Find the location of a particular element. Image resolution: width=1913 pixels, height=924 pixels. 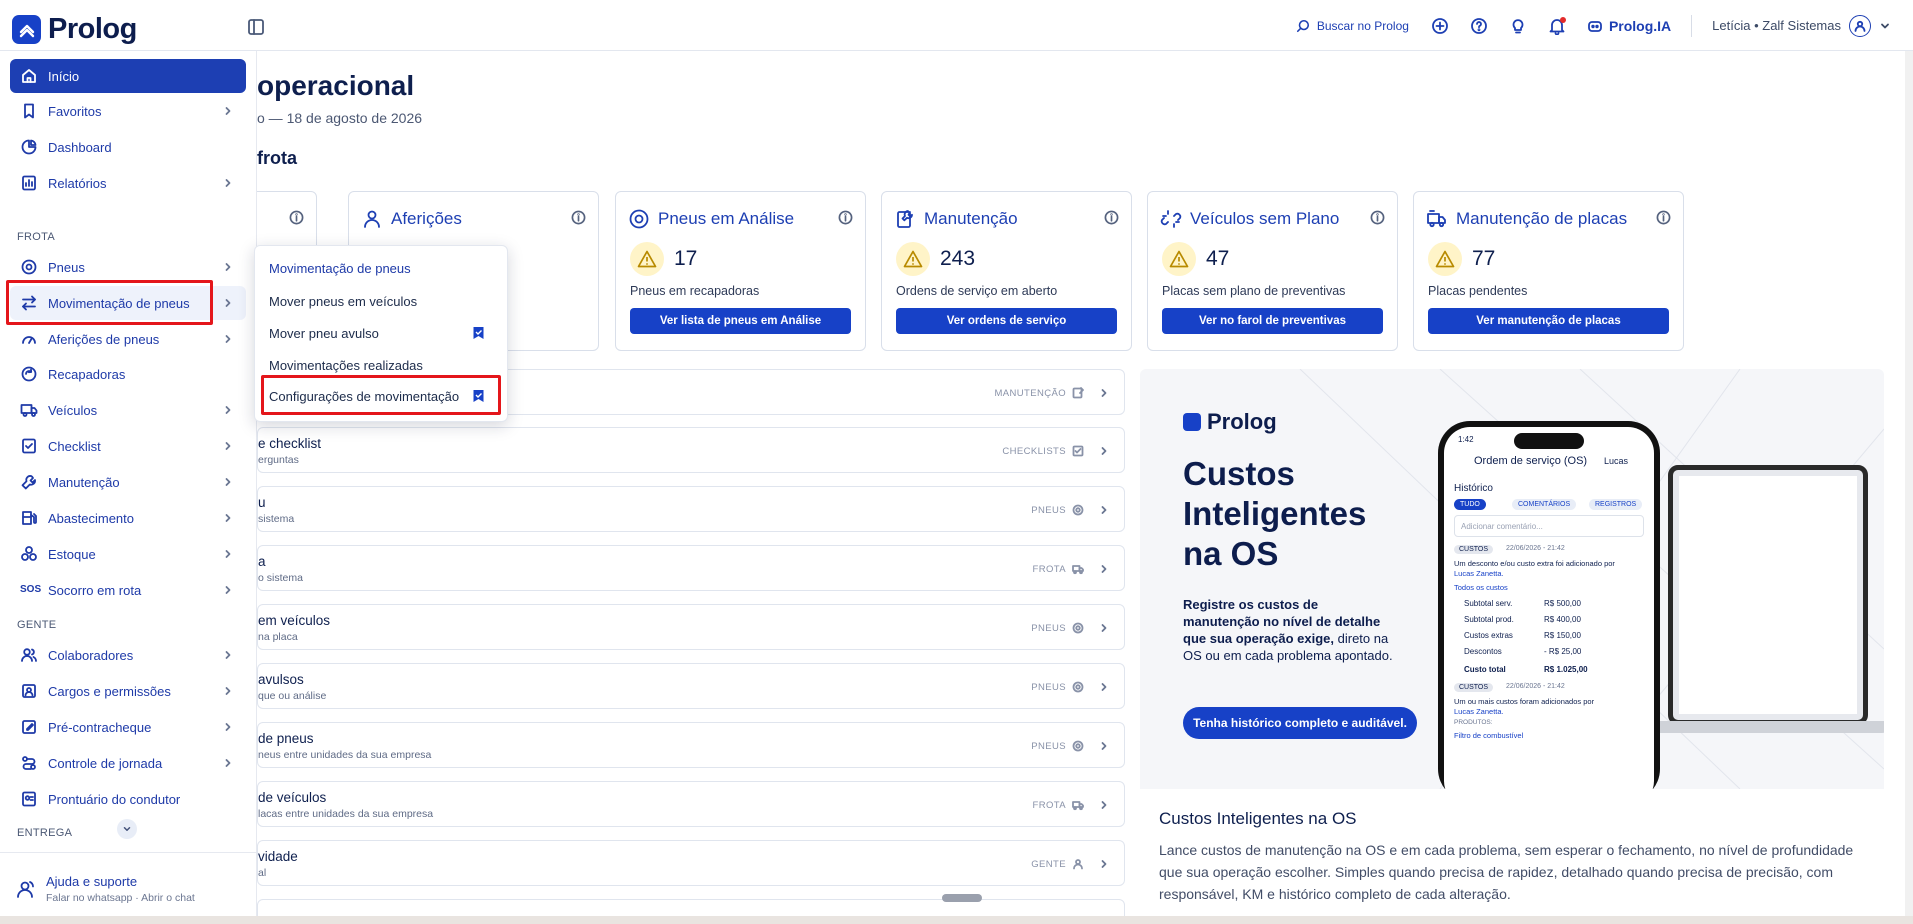

prolog-logo-icon is located at coordinates (1192, 422).